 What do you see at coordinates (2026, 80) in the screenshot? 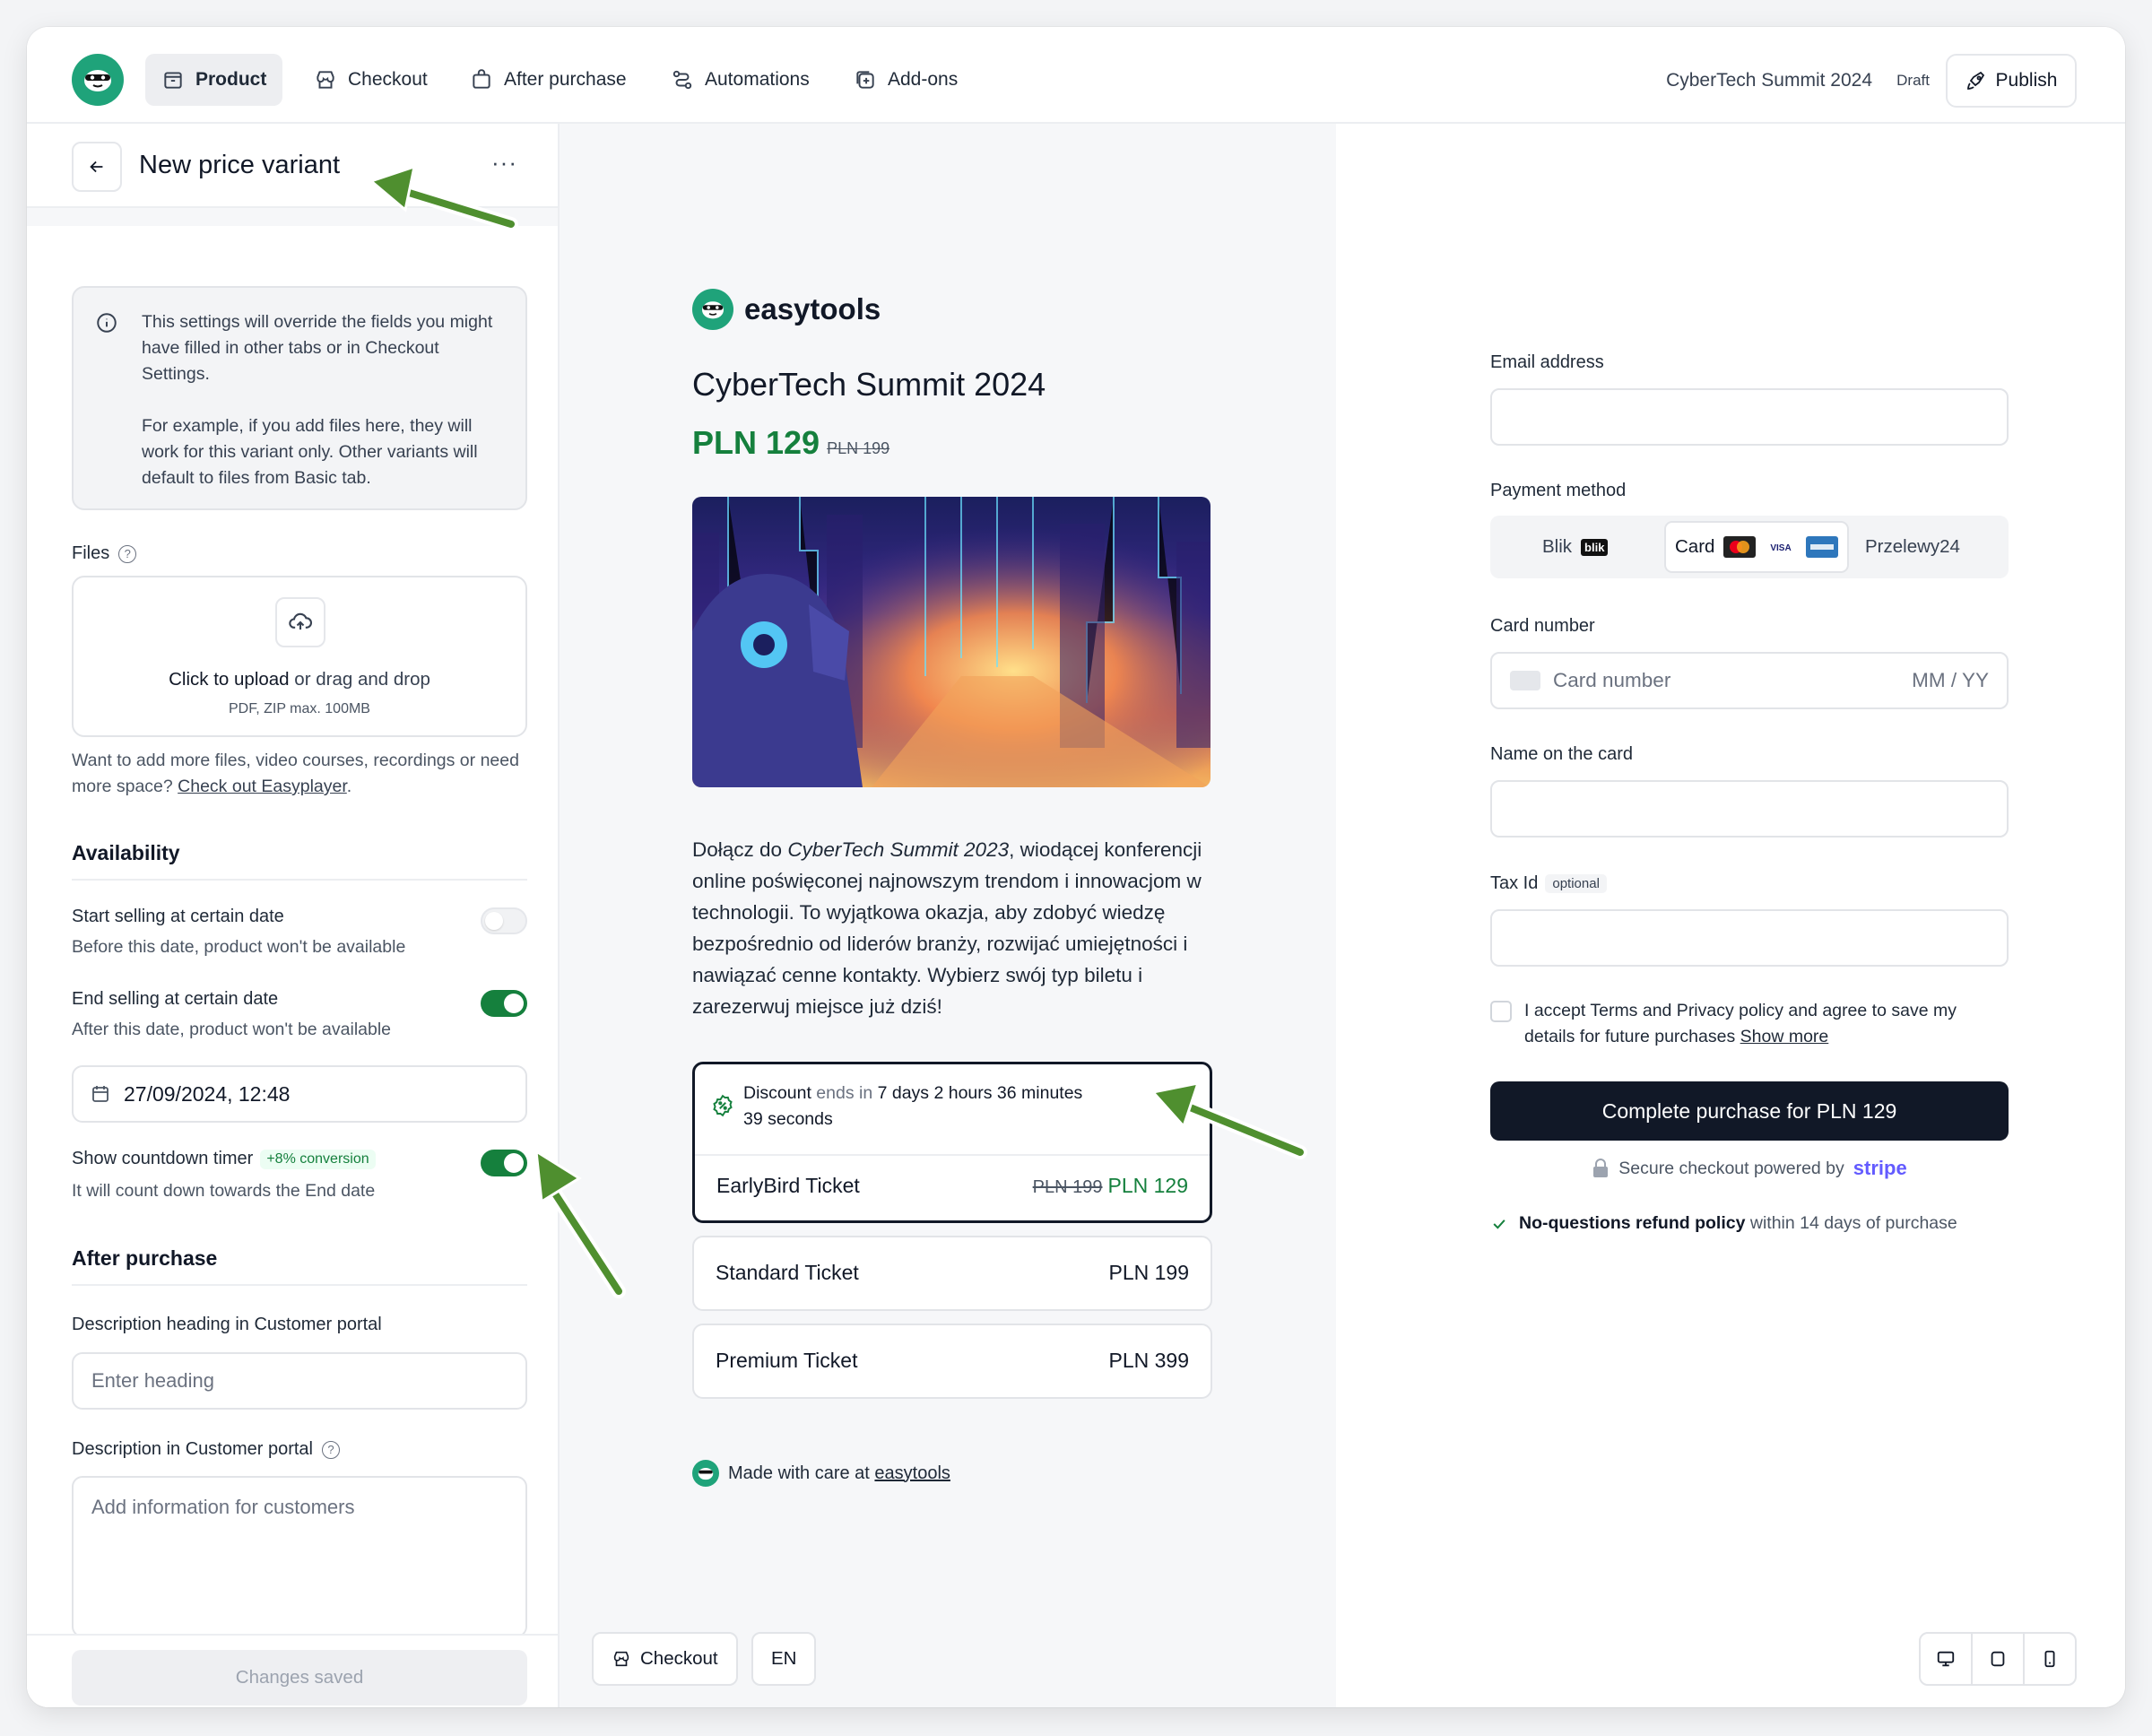
I see `publish-label: Publish` at bounding box center [2026, 80].